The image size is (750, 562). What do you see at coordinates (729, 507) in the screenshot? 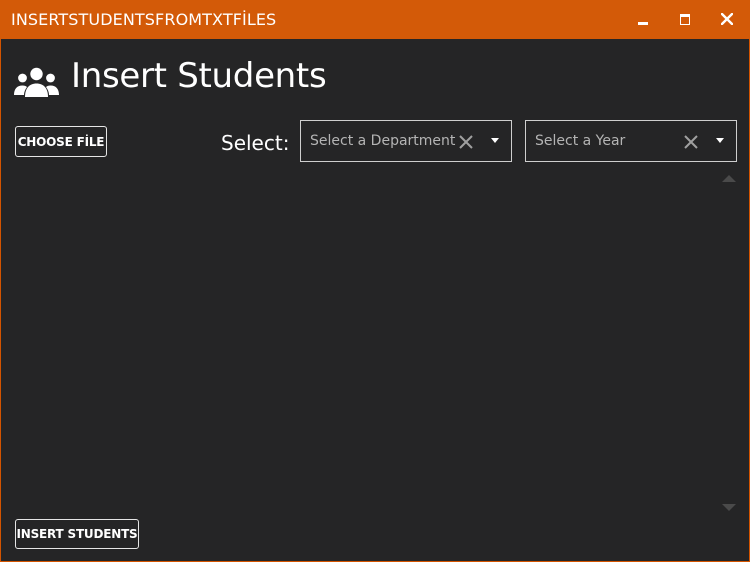
I see `scroll-down-icon` at bounding box center [729, 507].